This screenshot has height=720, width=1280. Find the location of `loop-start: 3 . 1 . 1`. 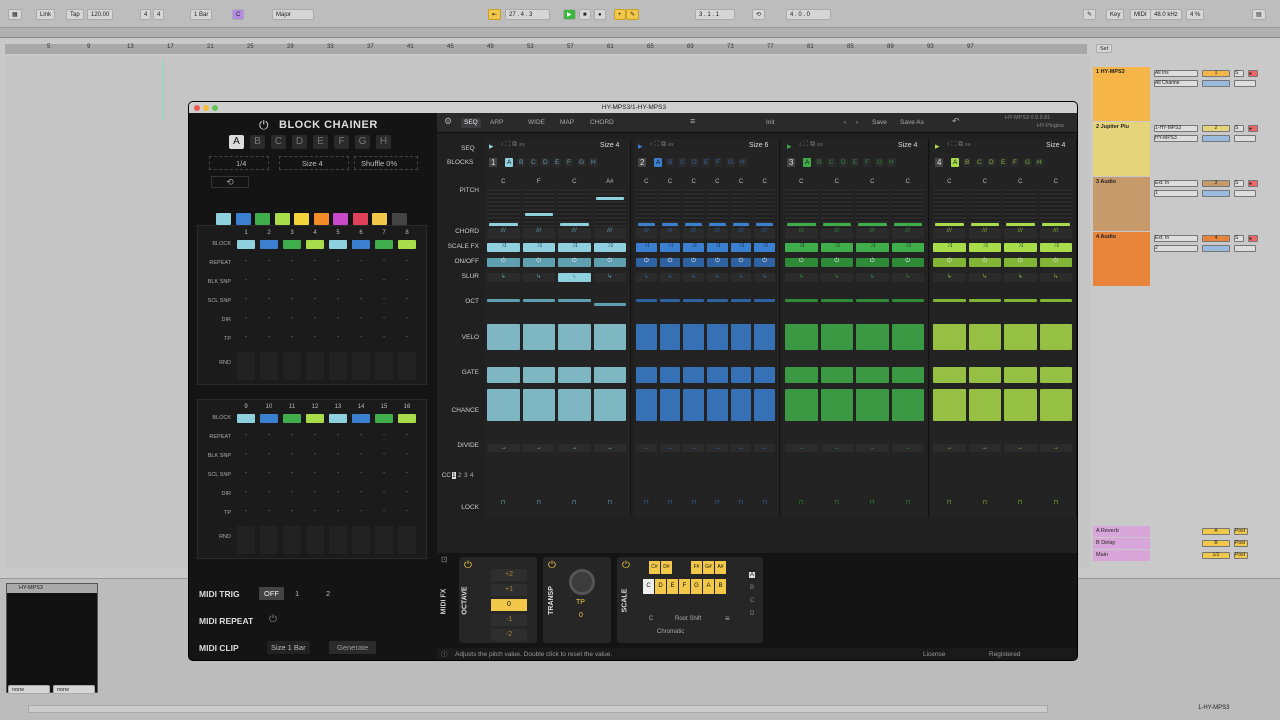

loop-start: 3 . 1 . 1 is located at coordinates (715, 14).